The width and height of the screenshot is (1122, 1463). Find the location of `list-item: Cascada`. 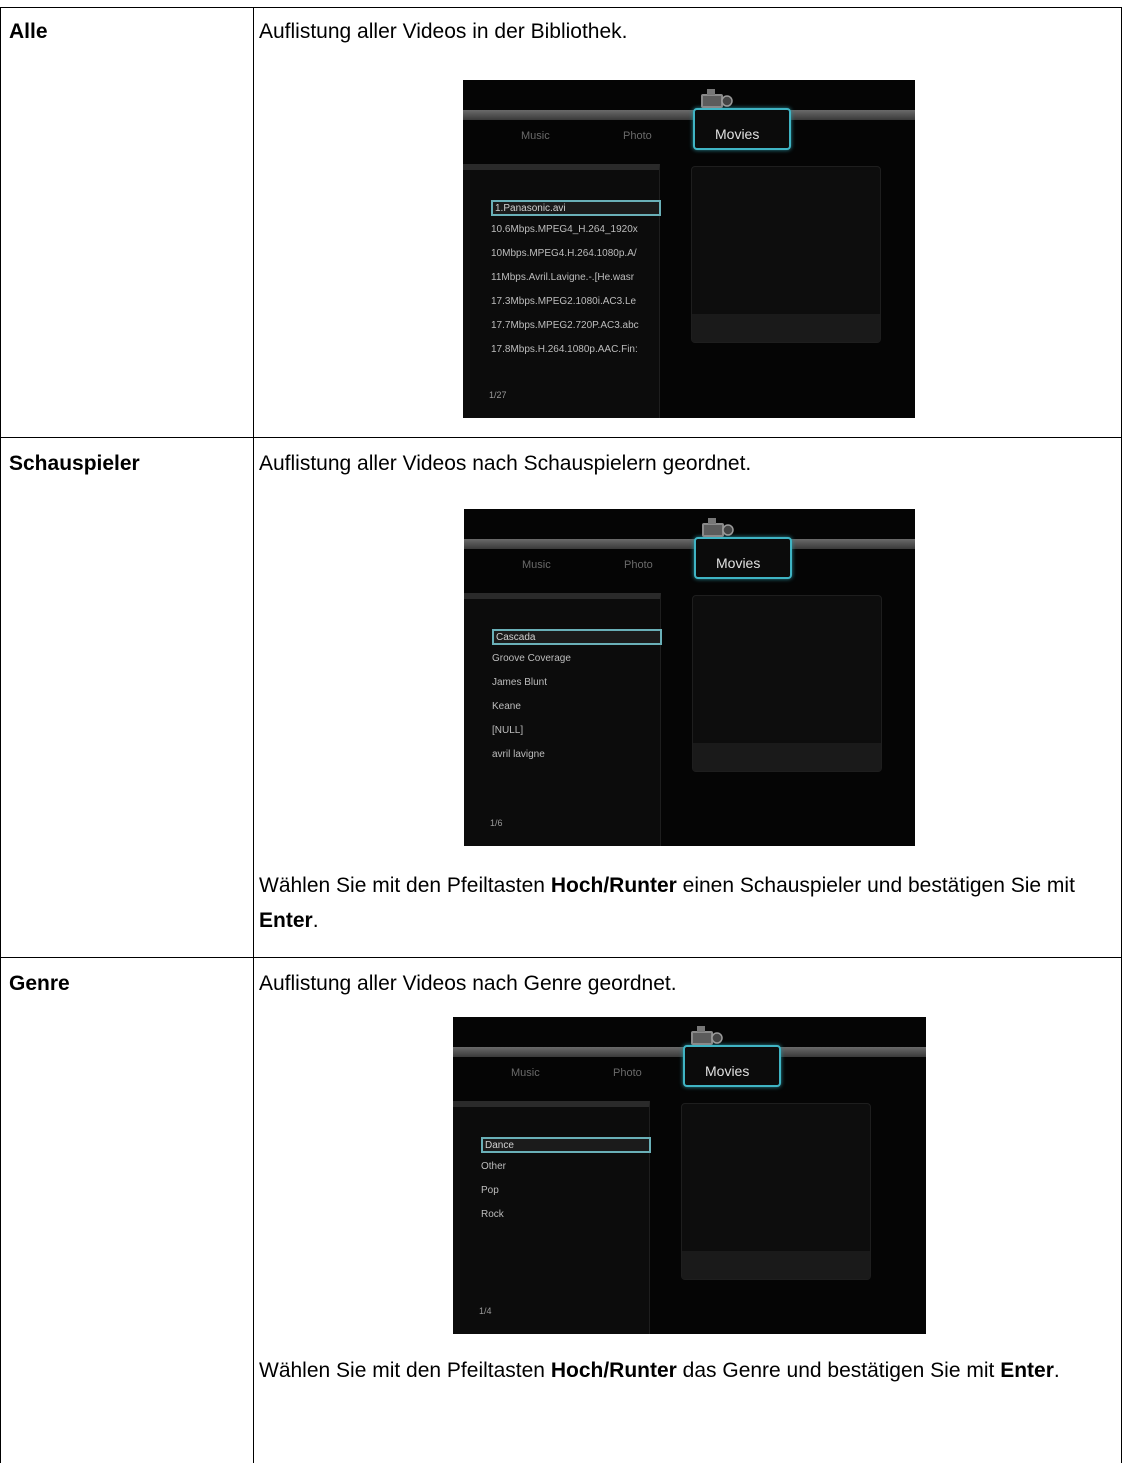

list-item: Cascada is located at coordinates (577, 637).